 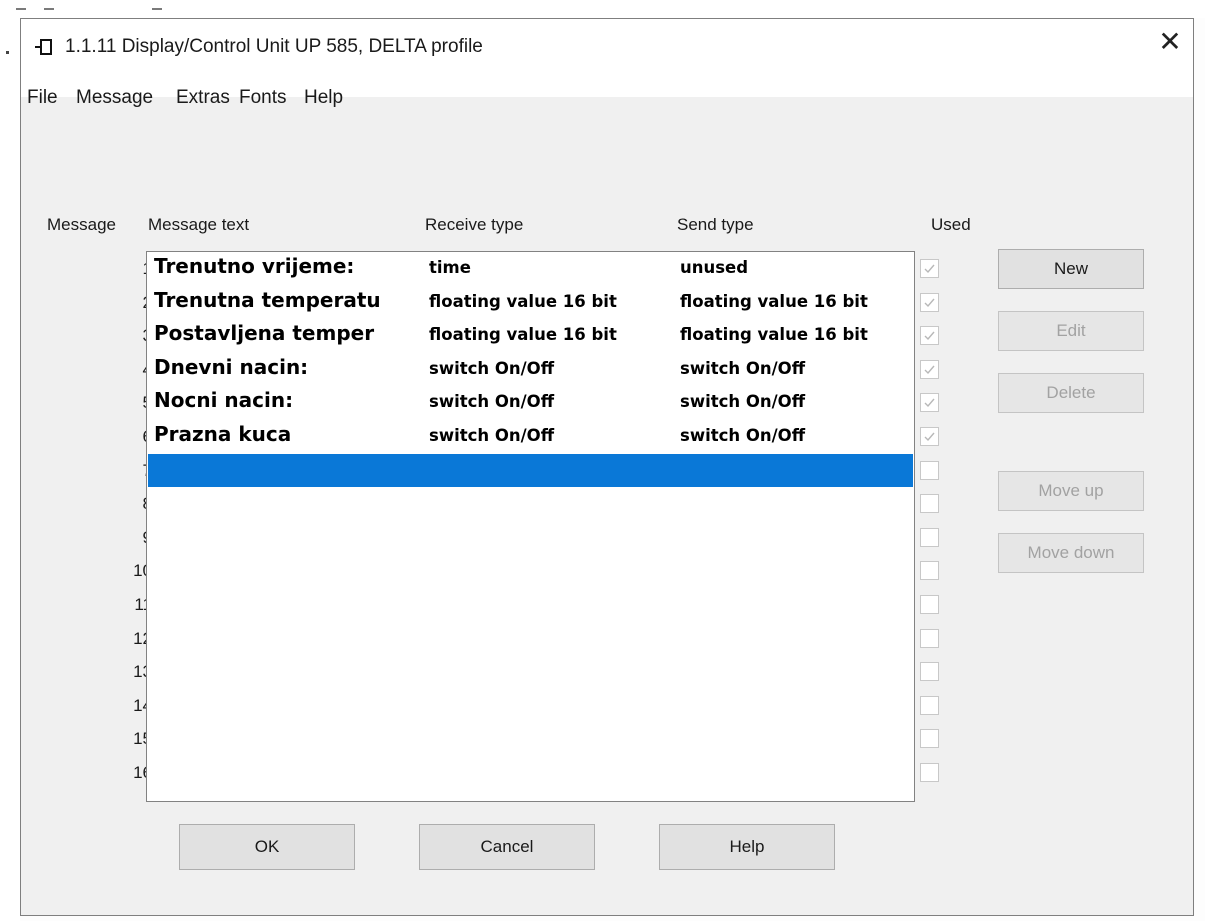 I want to click on message-number: 8, so click(x=116, y=509).